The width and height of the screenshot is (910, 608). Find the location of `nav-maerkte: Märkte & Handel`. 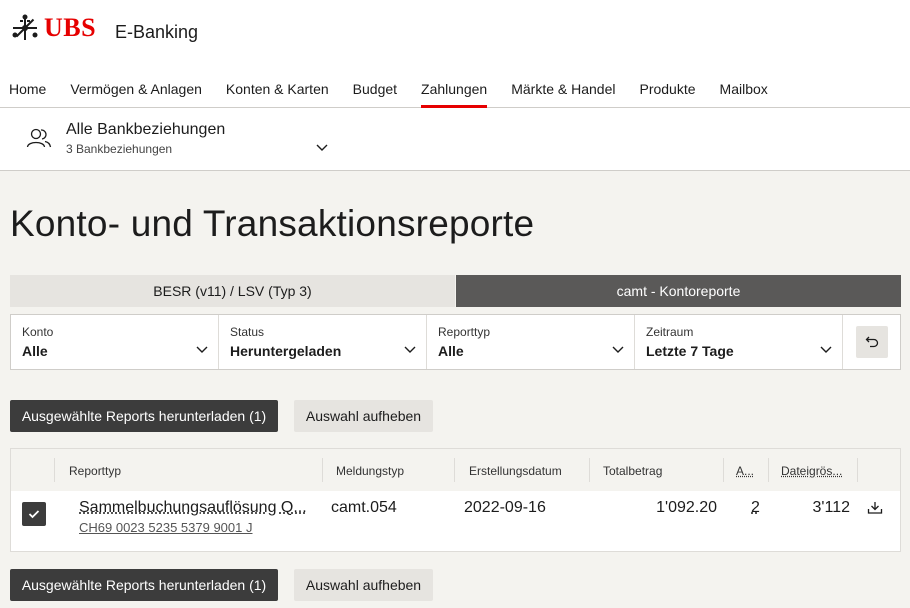

nav-maerkte: Märkte & Handel is located at coordinates (563, 89).